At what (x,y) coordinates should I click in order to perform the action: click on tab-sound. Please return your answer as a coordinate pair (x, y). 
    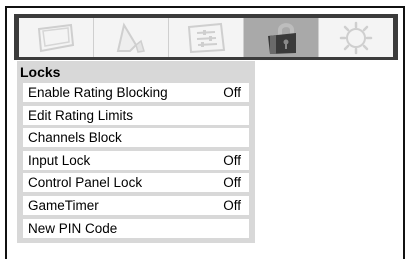
    Looking at the image, I should click on (131, 37).